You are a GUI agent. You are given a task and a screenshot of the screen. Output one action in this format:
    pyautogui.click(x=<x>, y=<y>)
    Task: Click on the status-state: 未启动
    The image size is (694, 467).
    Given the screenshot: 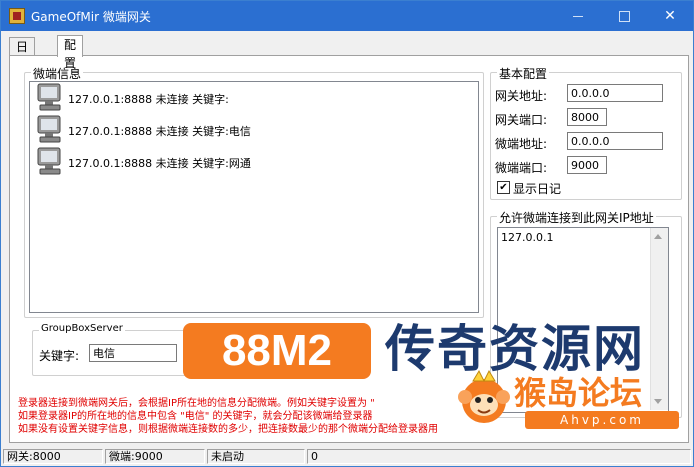 What is the action you would take?
    pyautogui.click(x=256, y=456)
    